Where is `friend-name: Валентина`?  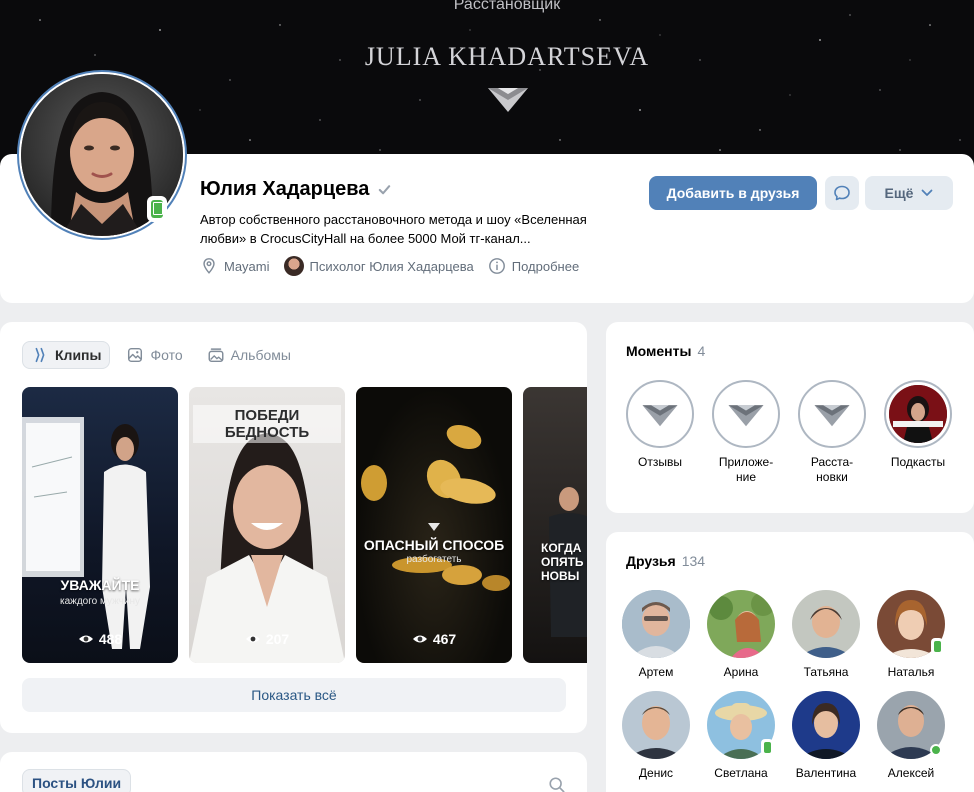 friend-name: Валентина is located at coordinates (826, 773).